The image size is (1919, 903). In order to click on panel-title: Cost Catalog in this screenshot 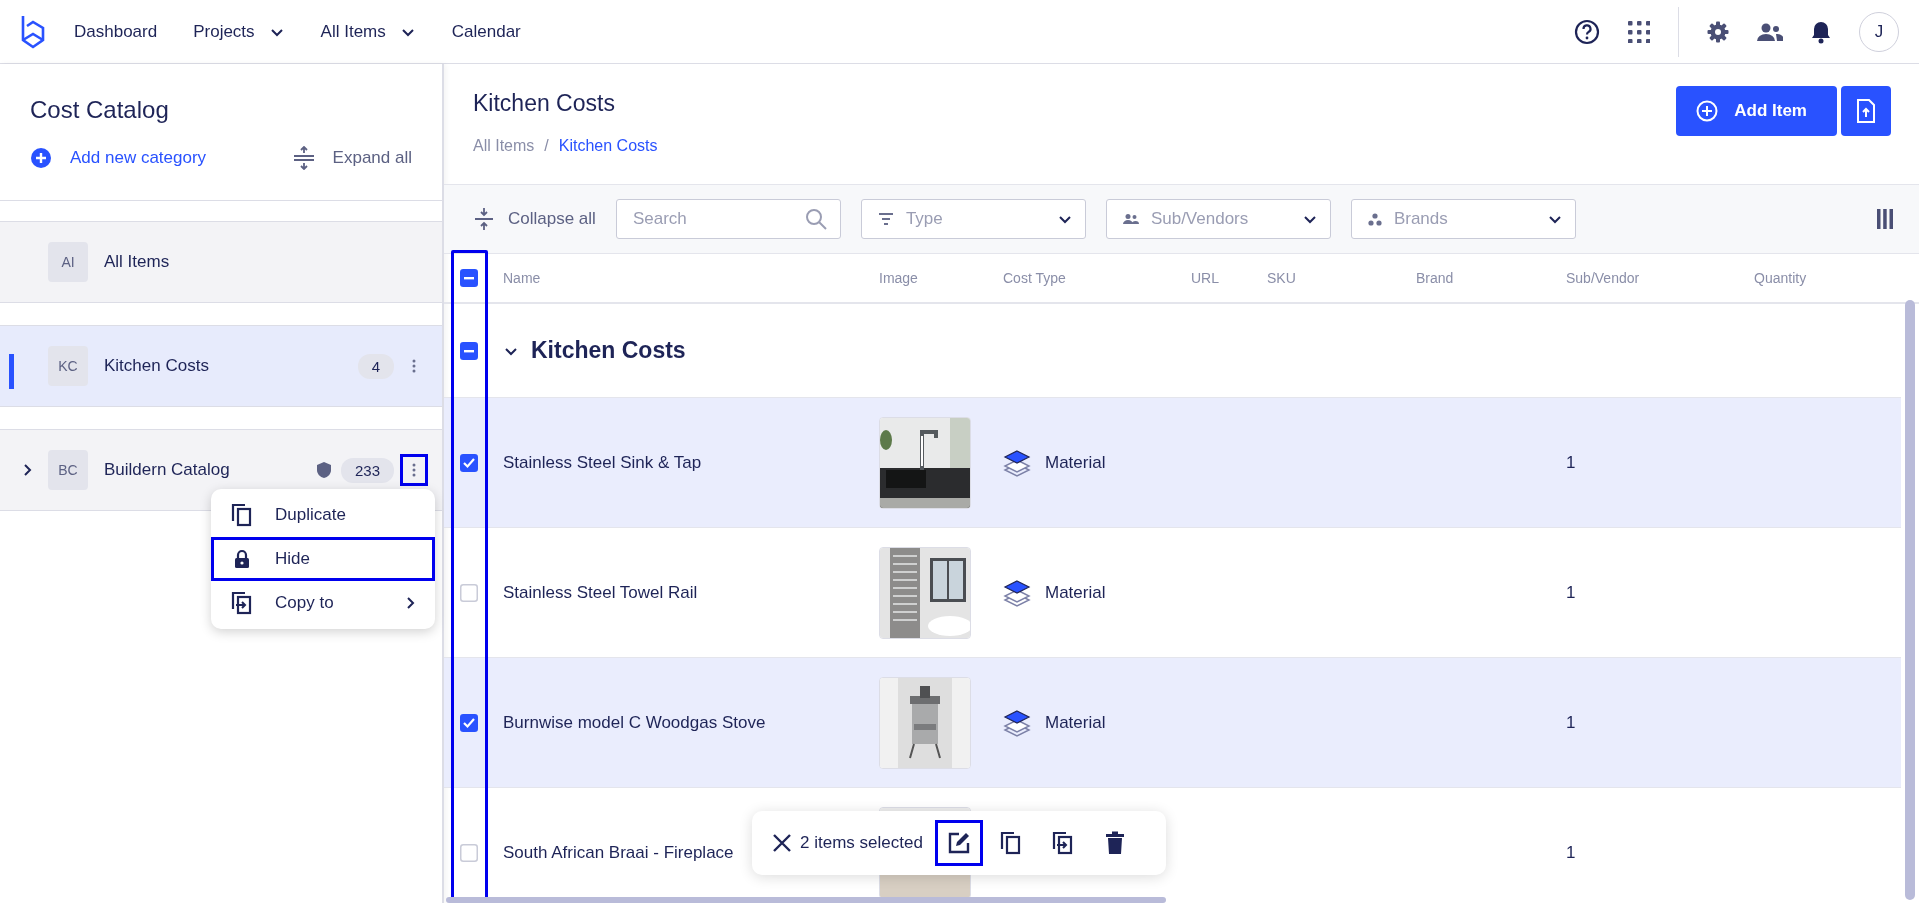, I will do `click(100, 110)`.